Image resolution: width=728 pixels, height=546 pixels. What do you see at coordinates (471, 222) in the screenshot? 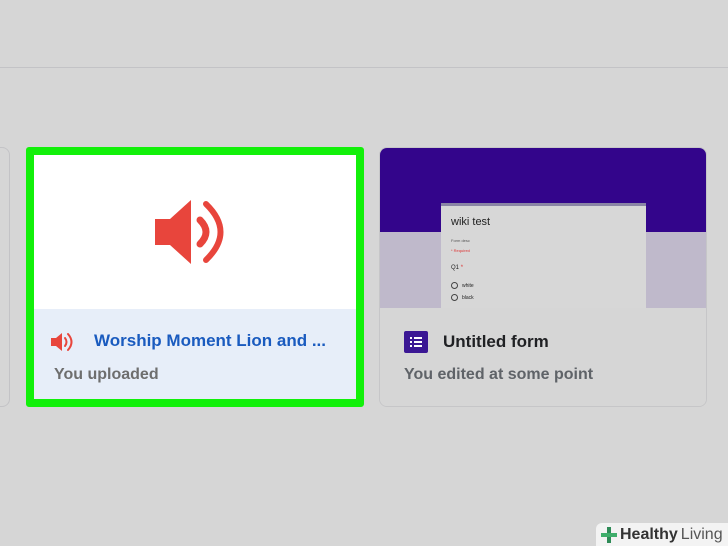
I see `form-preview-title: wiki test` at bounding box center [471, 222].